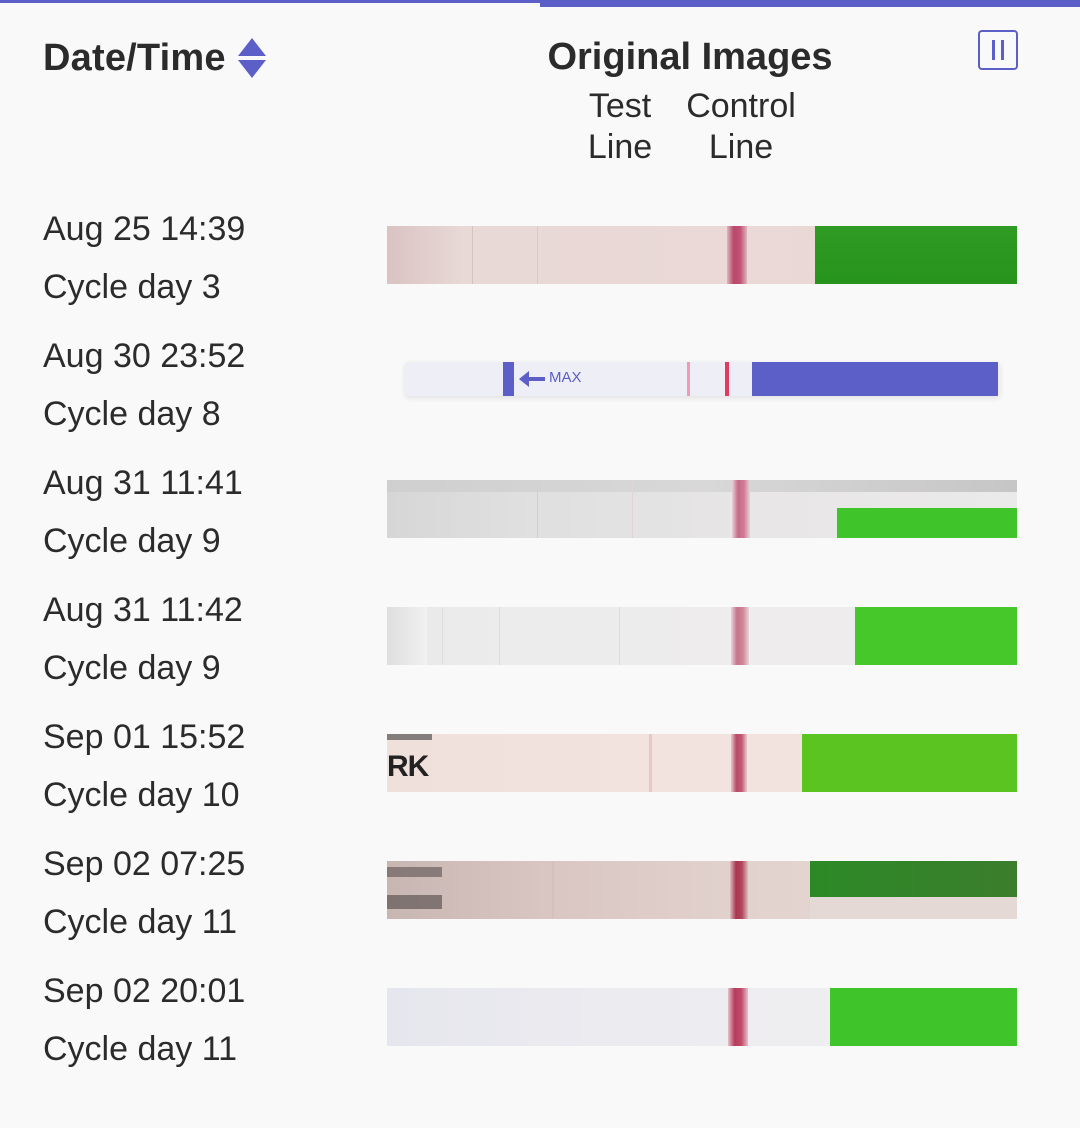 The height and width of the screenshot is (1128, 1080). I want to click on tab-indicator, so click(540, 4).